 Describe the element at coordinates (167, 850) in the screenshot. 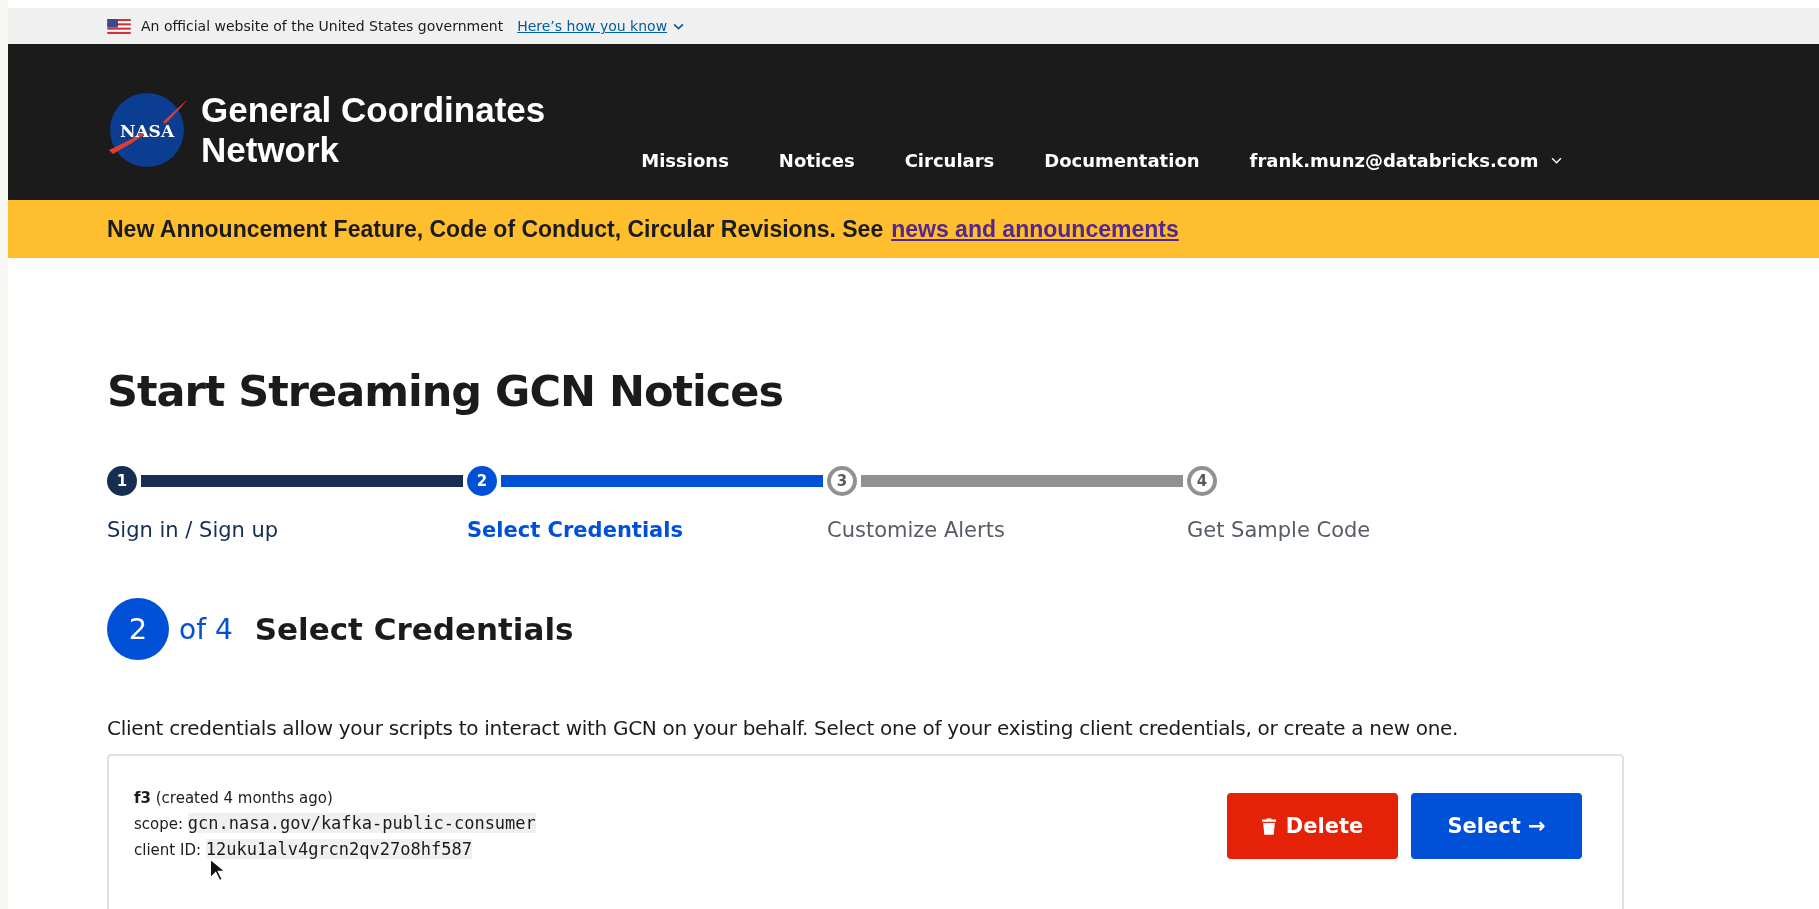

I see `client-id-label: client ID:` at that location.